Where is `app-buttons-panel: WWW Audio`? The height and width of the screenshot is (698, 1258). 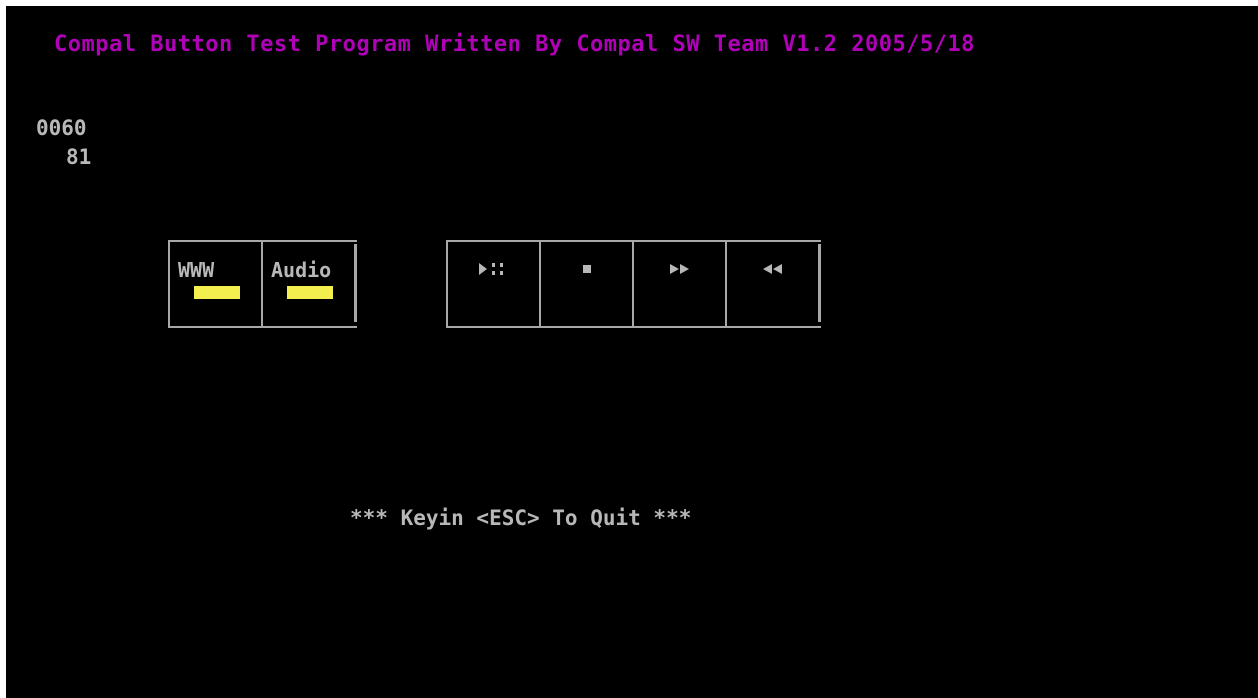
app-buttons-panel: WWW Audio is located at coordinates (262, 284).